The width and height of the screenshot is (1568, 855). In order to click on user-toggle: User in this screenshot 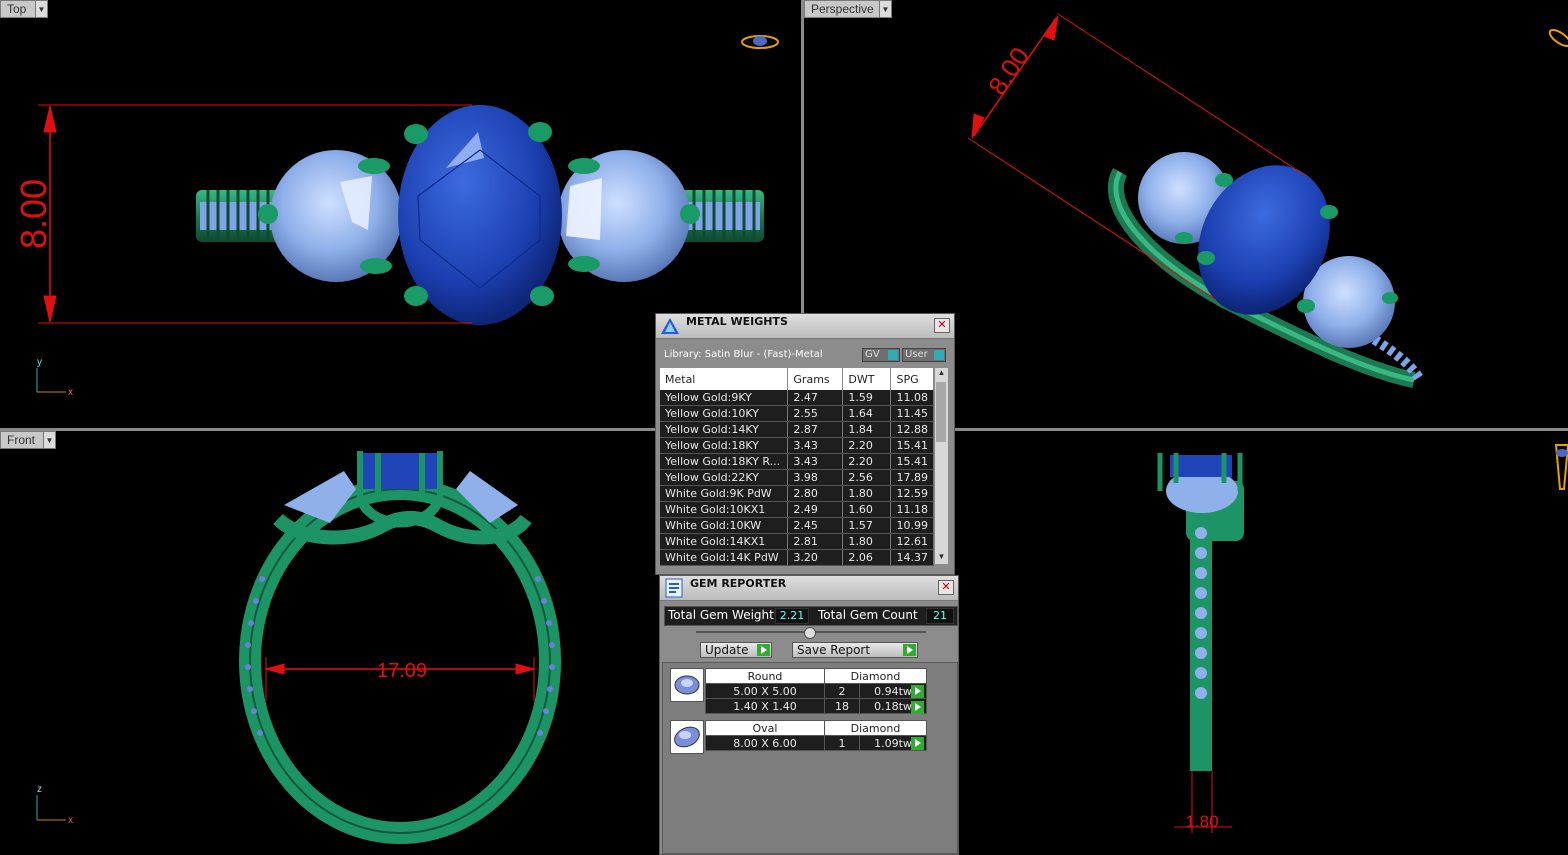, I will do `click(924, 355)`.